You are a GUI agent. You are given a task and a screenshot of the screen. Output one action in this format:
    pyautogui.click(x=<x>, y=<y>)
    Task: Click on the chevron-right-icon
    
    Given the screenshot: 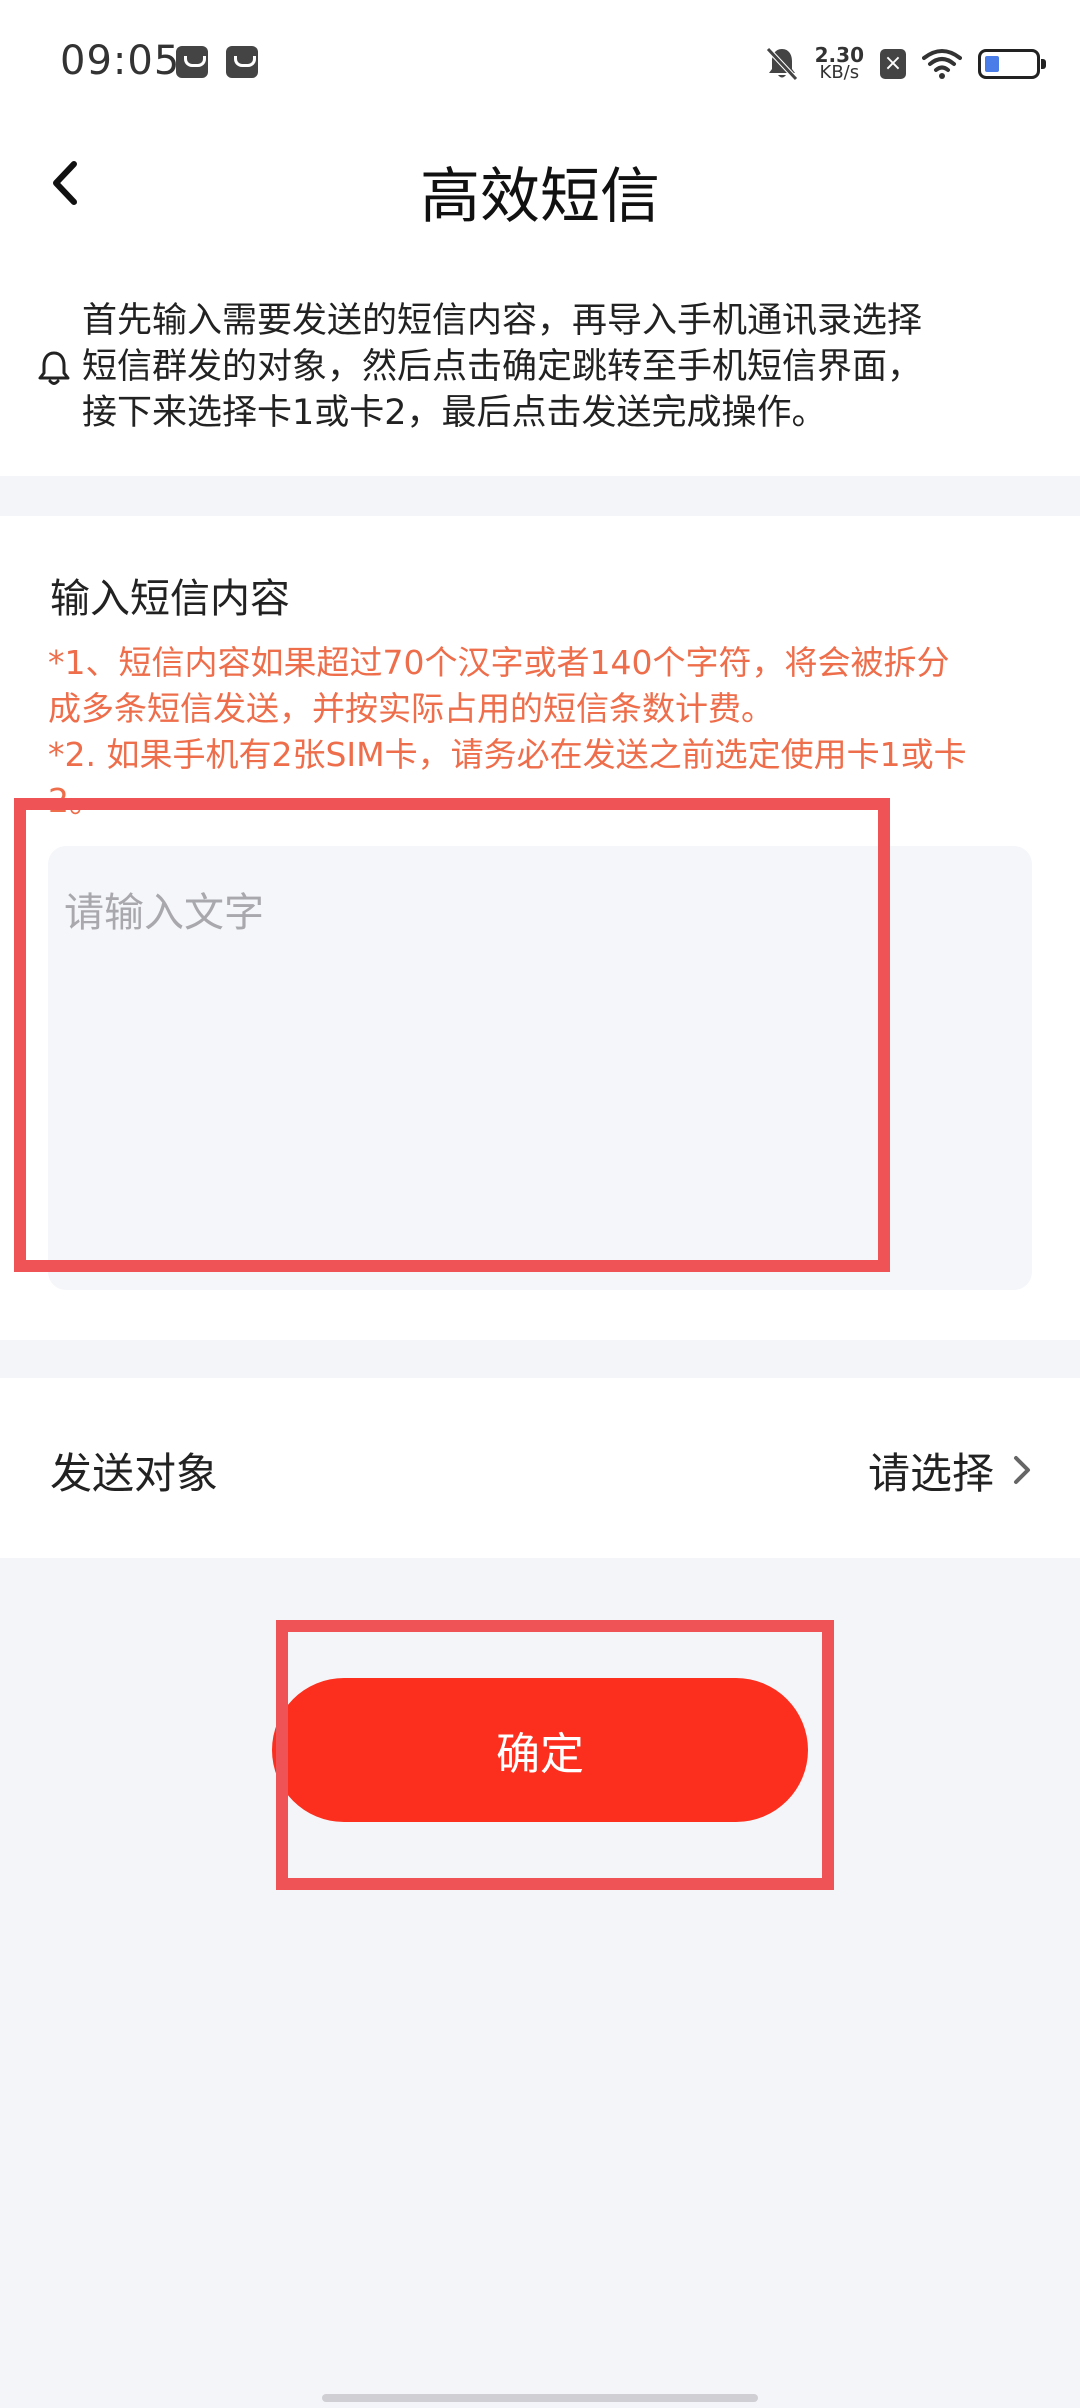 What is the action you would take?
    pyautogui.click(x=1022, y=1470)
    